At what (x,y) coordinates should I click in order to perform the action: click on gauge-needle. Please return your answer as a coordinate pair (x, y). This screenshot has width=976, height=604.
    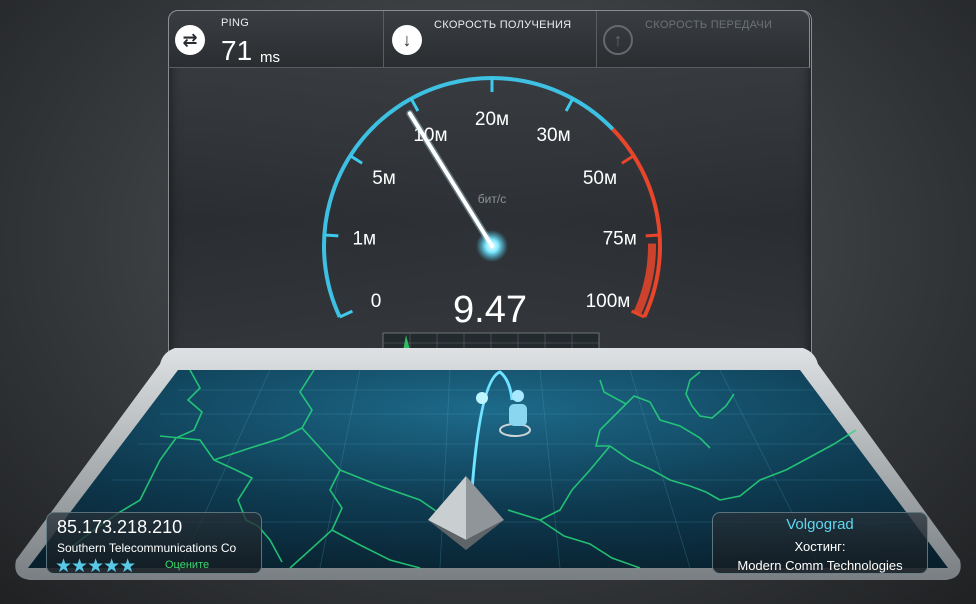
    Looking at the image, I should click on (457, 185).